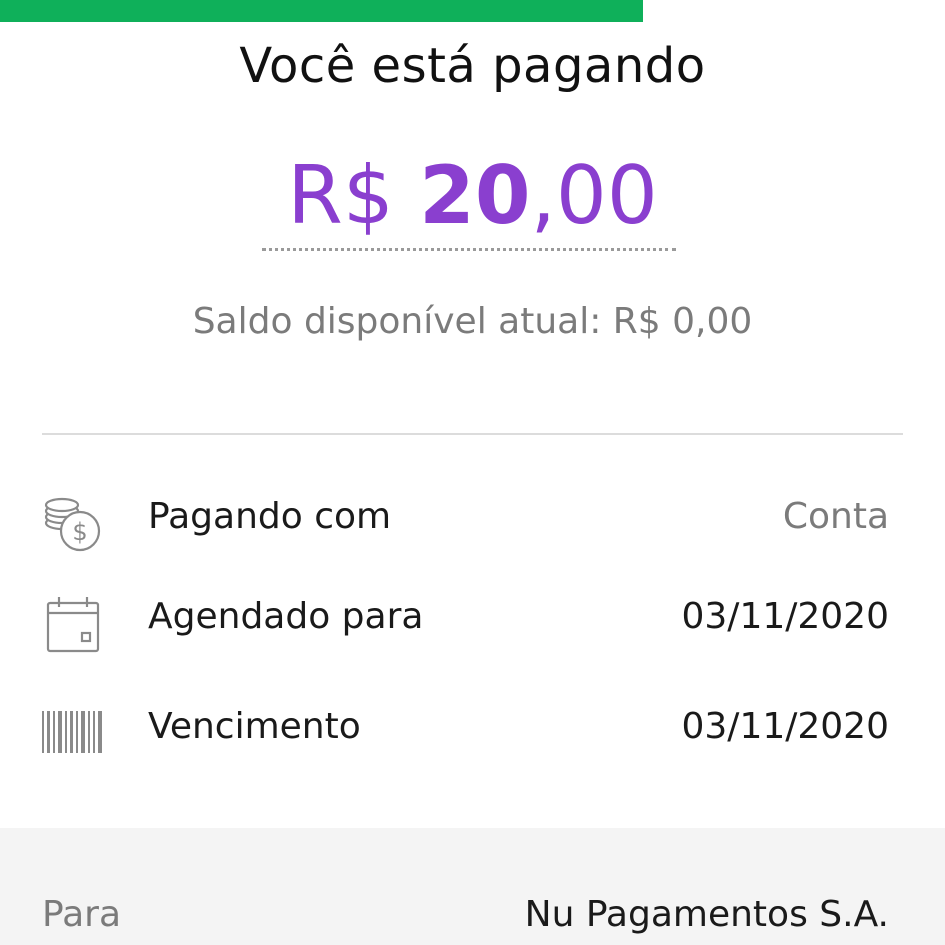  I want to click on amount-editable-underline, so click(469, 249).